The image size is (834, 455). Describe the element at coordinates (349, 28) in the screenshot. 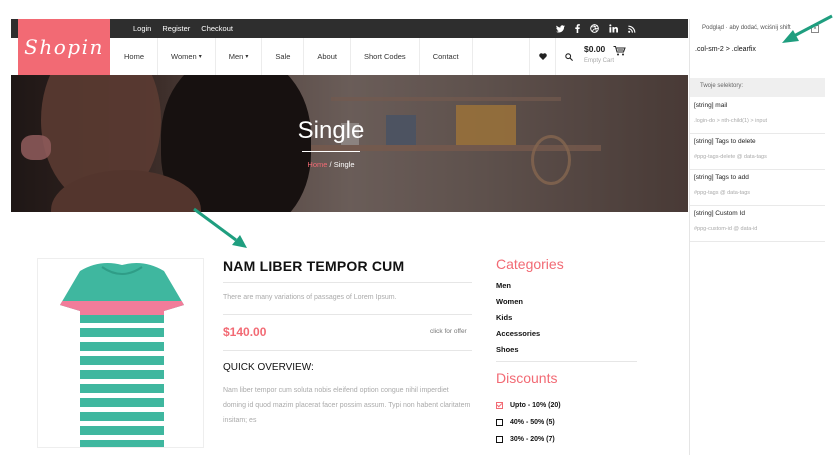

I see `top-bar: Login Register Checkout` at that location.